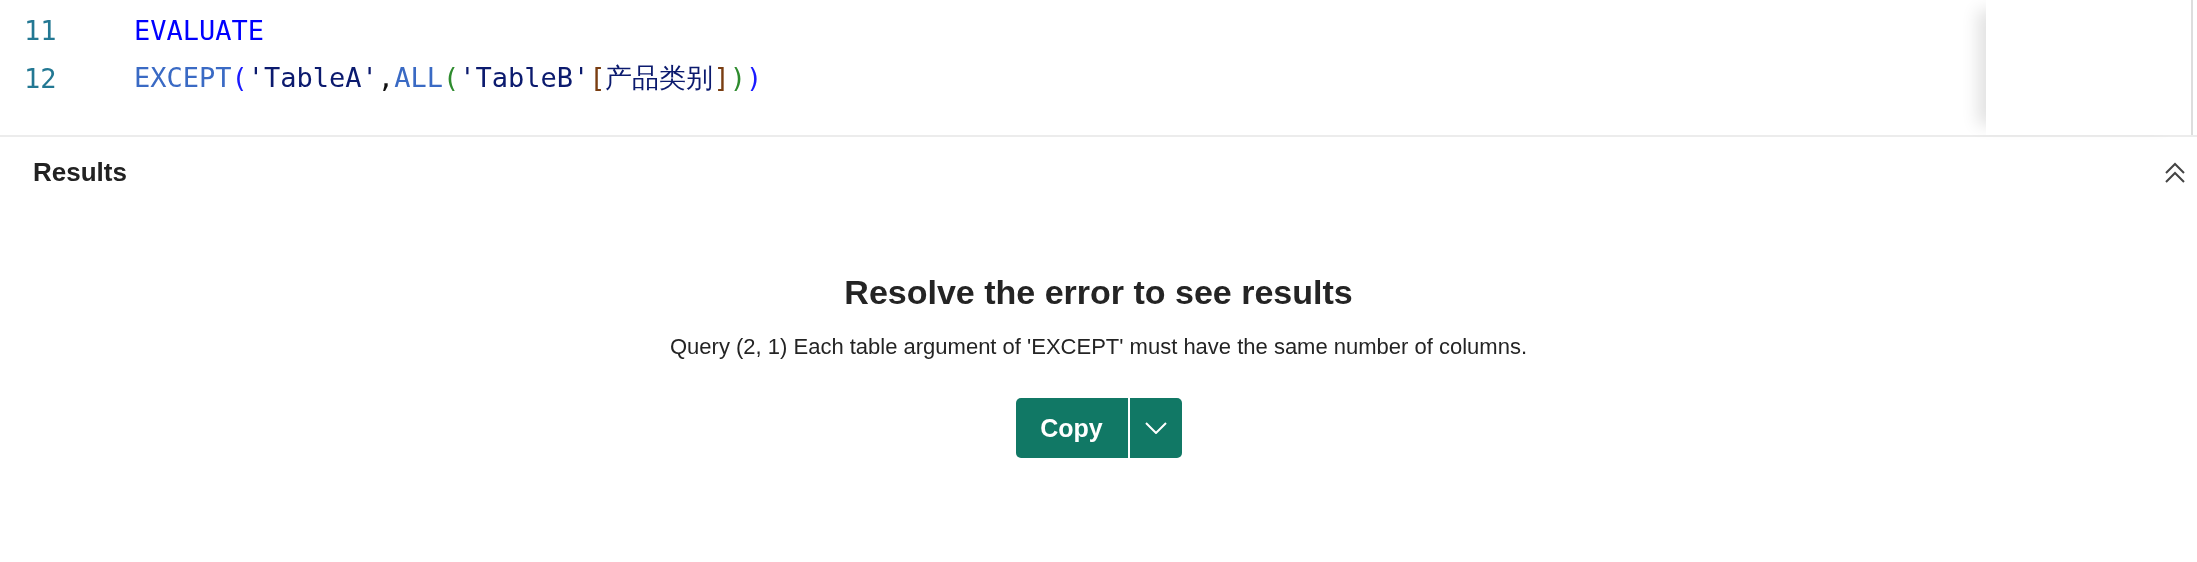 Image resolution: width=2197 pixels, height=562 pixels. What do you see at coordinates (1098, 347) in the screenshot?
I see `error-message: Query (2, 1) Each table argument of 'EXCEPT' must have the same number of columns.` at bounding box center [1098, 347].